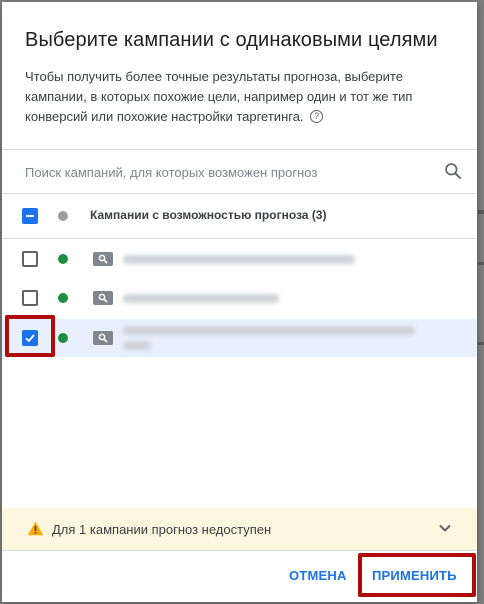 The width and height of the screenshot is (484, 604). What do you see at coordinates (35, 528) in the screenshot?
I see `warning-icon` at bounding box center [35, 528].